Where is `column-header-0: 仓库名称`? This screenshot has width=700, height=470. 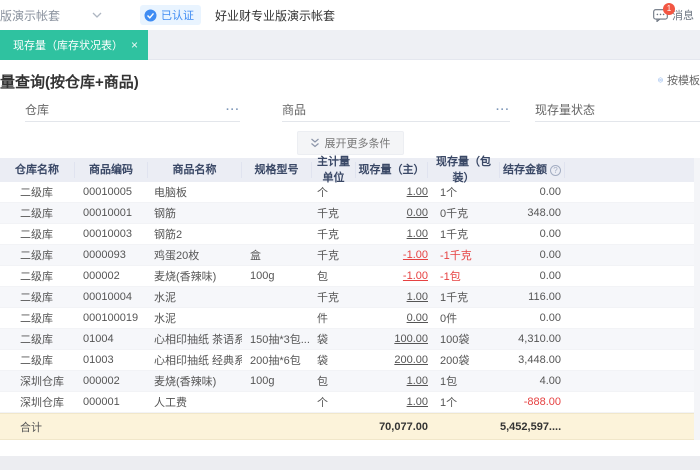 column-header-0: 仓库名称 is located at coordinates (37, 170).